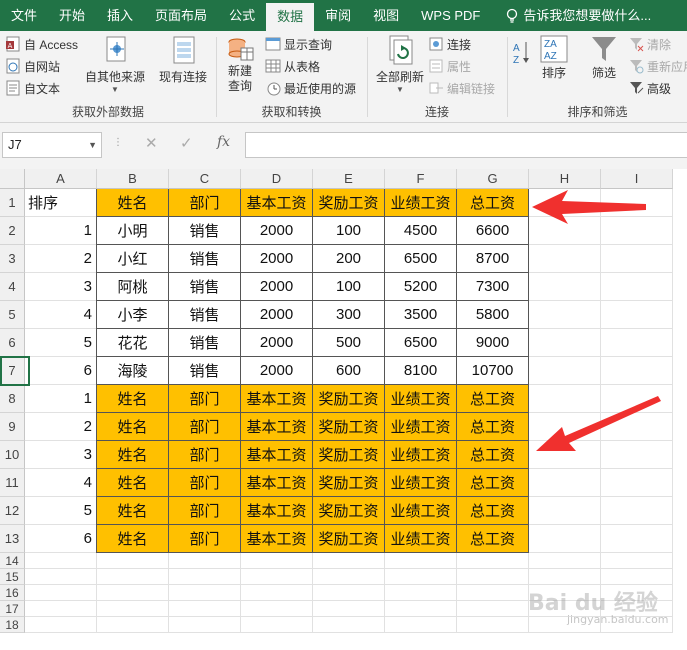 The height and width of the screenshot is (650, 687). Describe the element at coordinates (205, 203) in the screenshot. I see `cell-C1: 部门` at that location.